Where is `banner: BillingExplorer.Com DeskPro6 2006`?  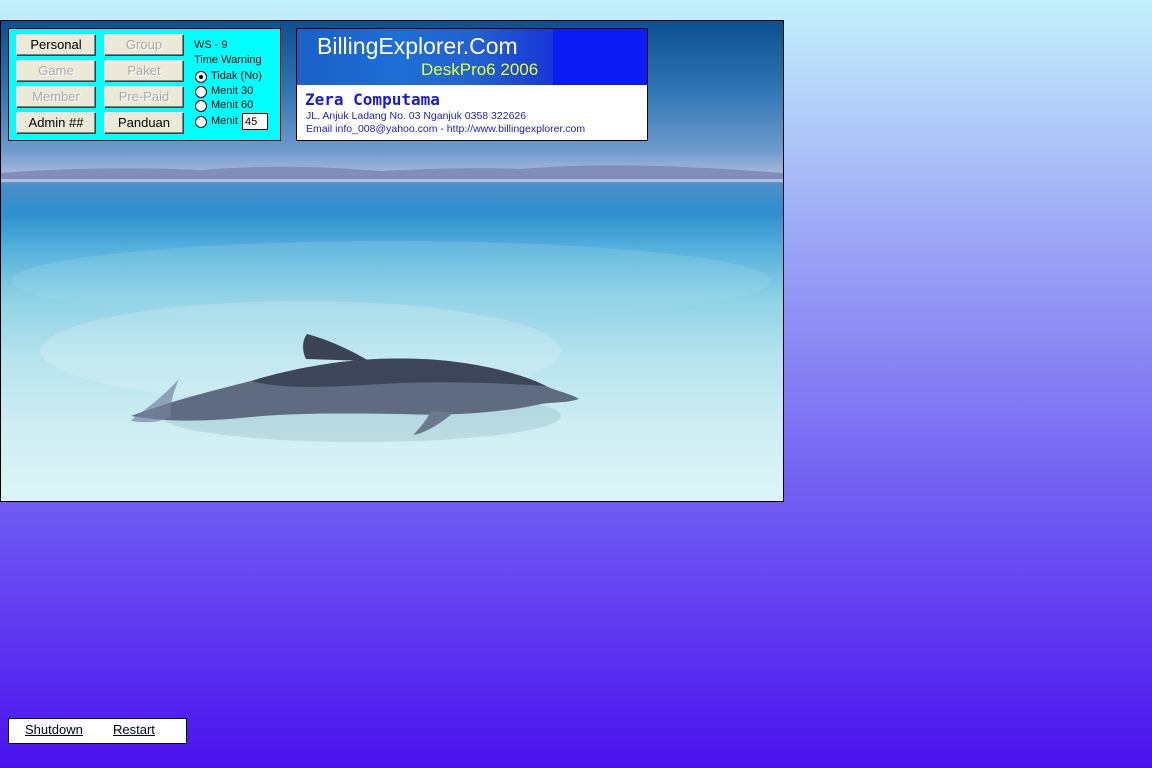
banner: BillingExplorer.Com DeskPro6 2006 is located at coordinates (472, 57).